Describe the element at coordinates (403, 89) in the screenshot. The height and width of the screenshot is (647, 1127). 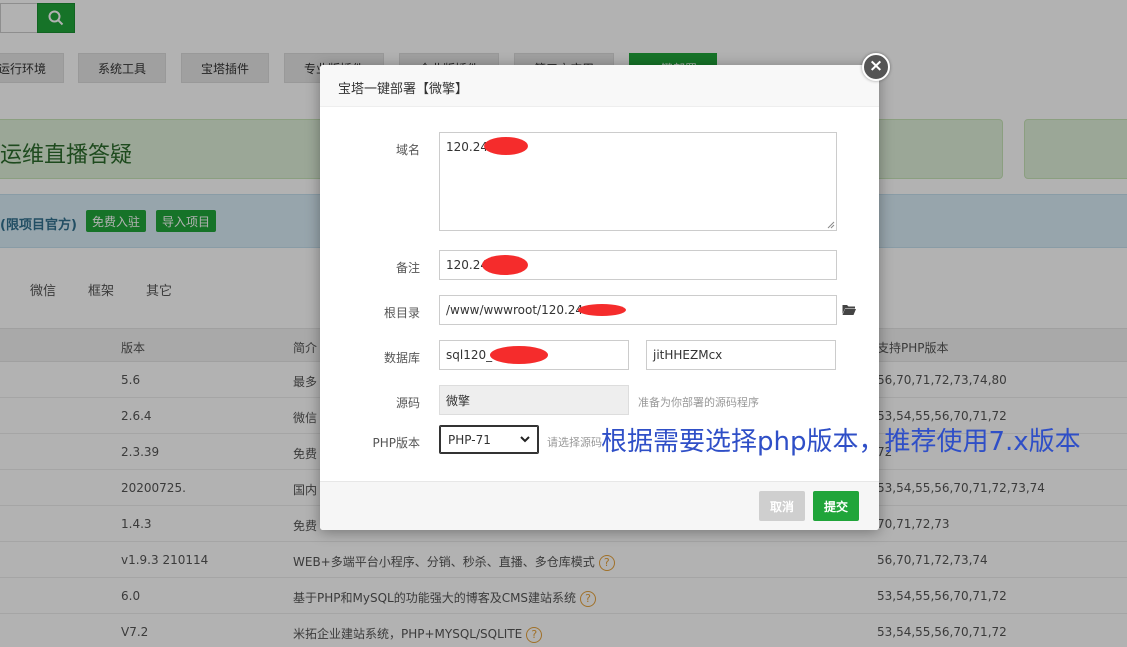
I see `dialog-title: 宝塔一键部署【微擎】` at that location.